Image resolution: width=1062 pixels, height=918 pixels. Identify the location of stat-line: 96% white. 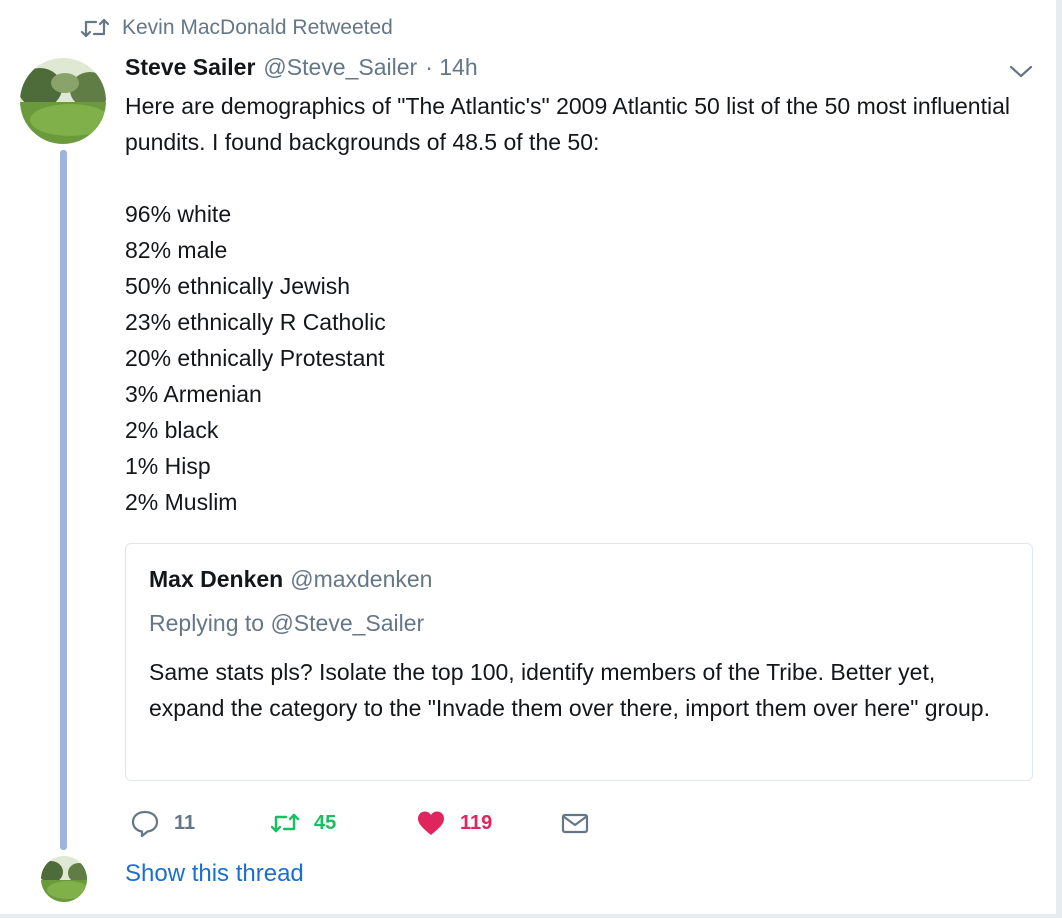
(178, 214).